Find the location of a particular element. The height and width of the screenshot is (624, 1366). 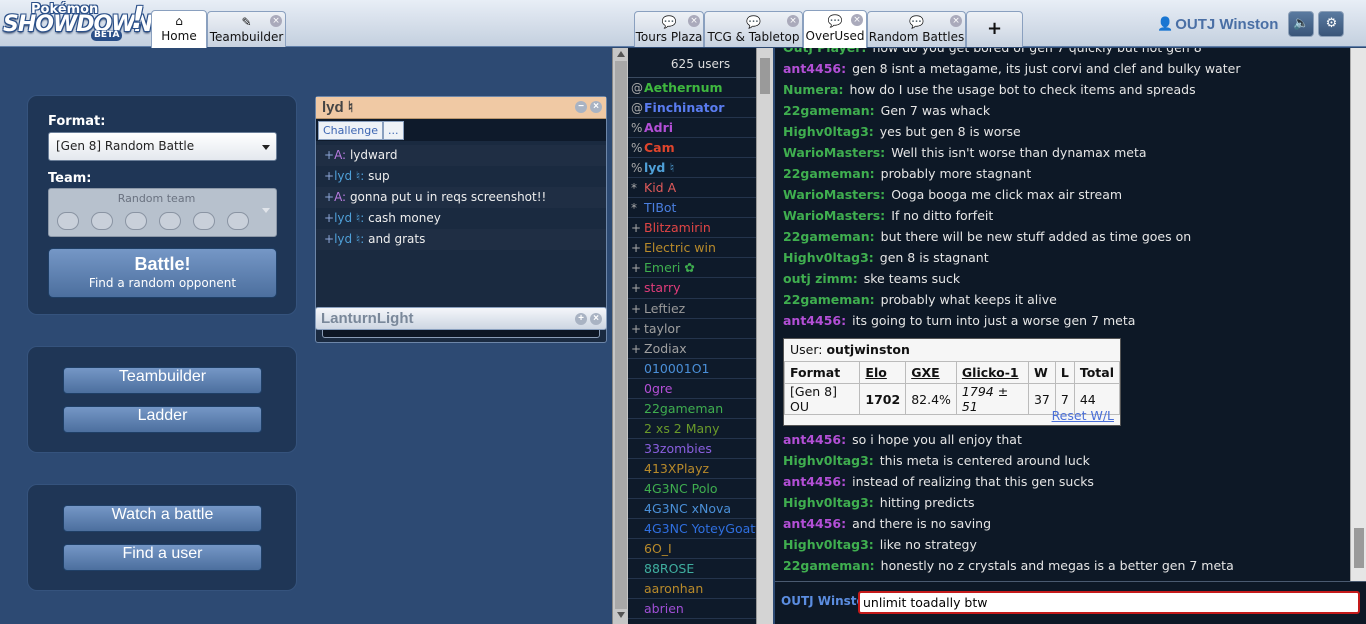

user-name: 413XPlayz is located at coordinates (677, 468).